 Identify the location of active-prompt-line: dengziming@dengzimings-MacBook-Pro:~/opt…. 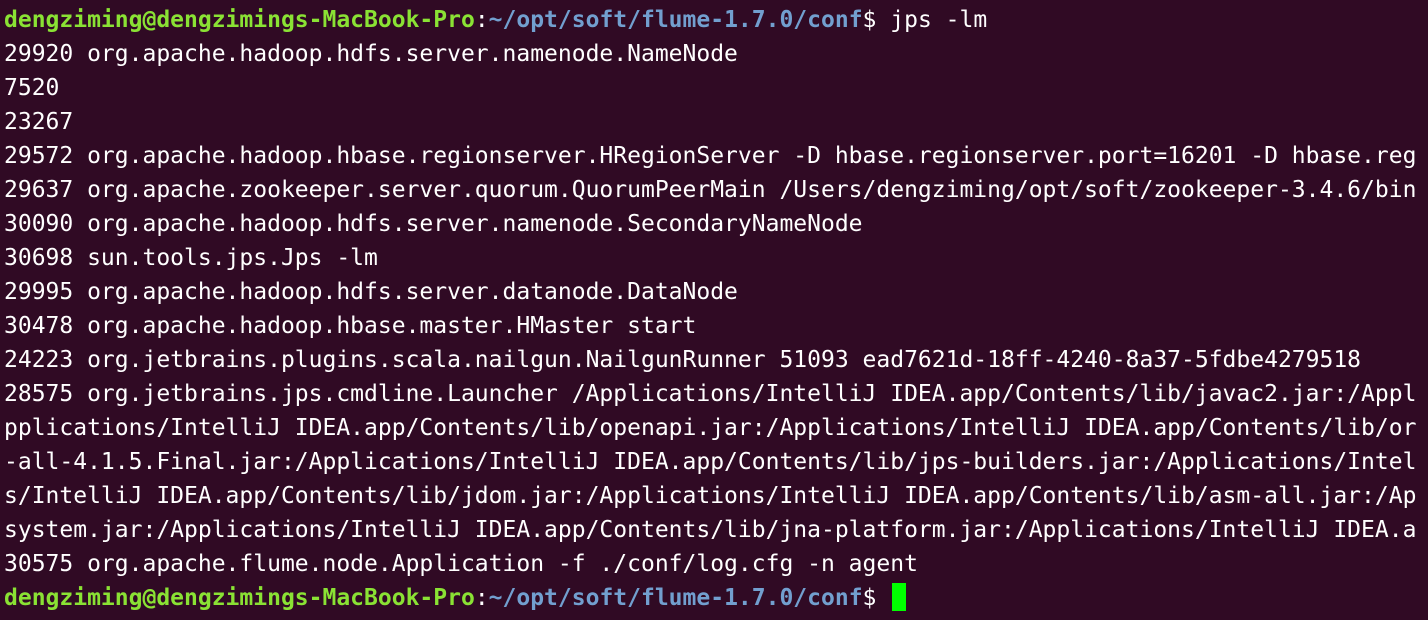
(716, 598).